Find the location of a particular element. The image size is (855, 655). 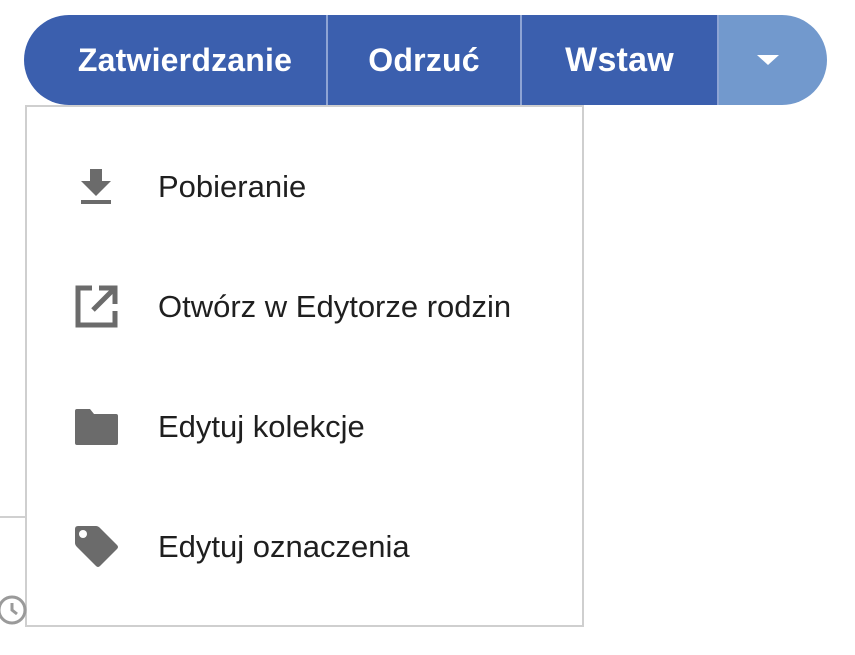

tag-icon is located at coordinates (96, 547).